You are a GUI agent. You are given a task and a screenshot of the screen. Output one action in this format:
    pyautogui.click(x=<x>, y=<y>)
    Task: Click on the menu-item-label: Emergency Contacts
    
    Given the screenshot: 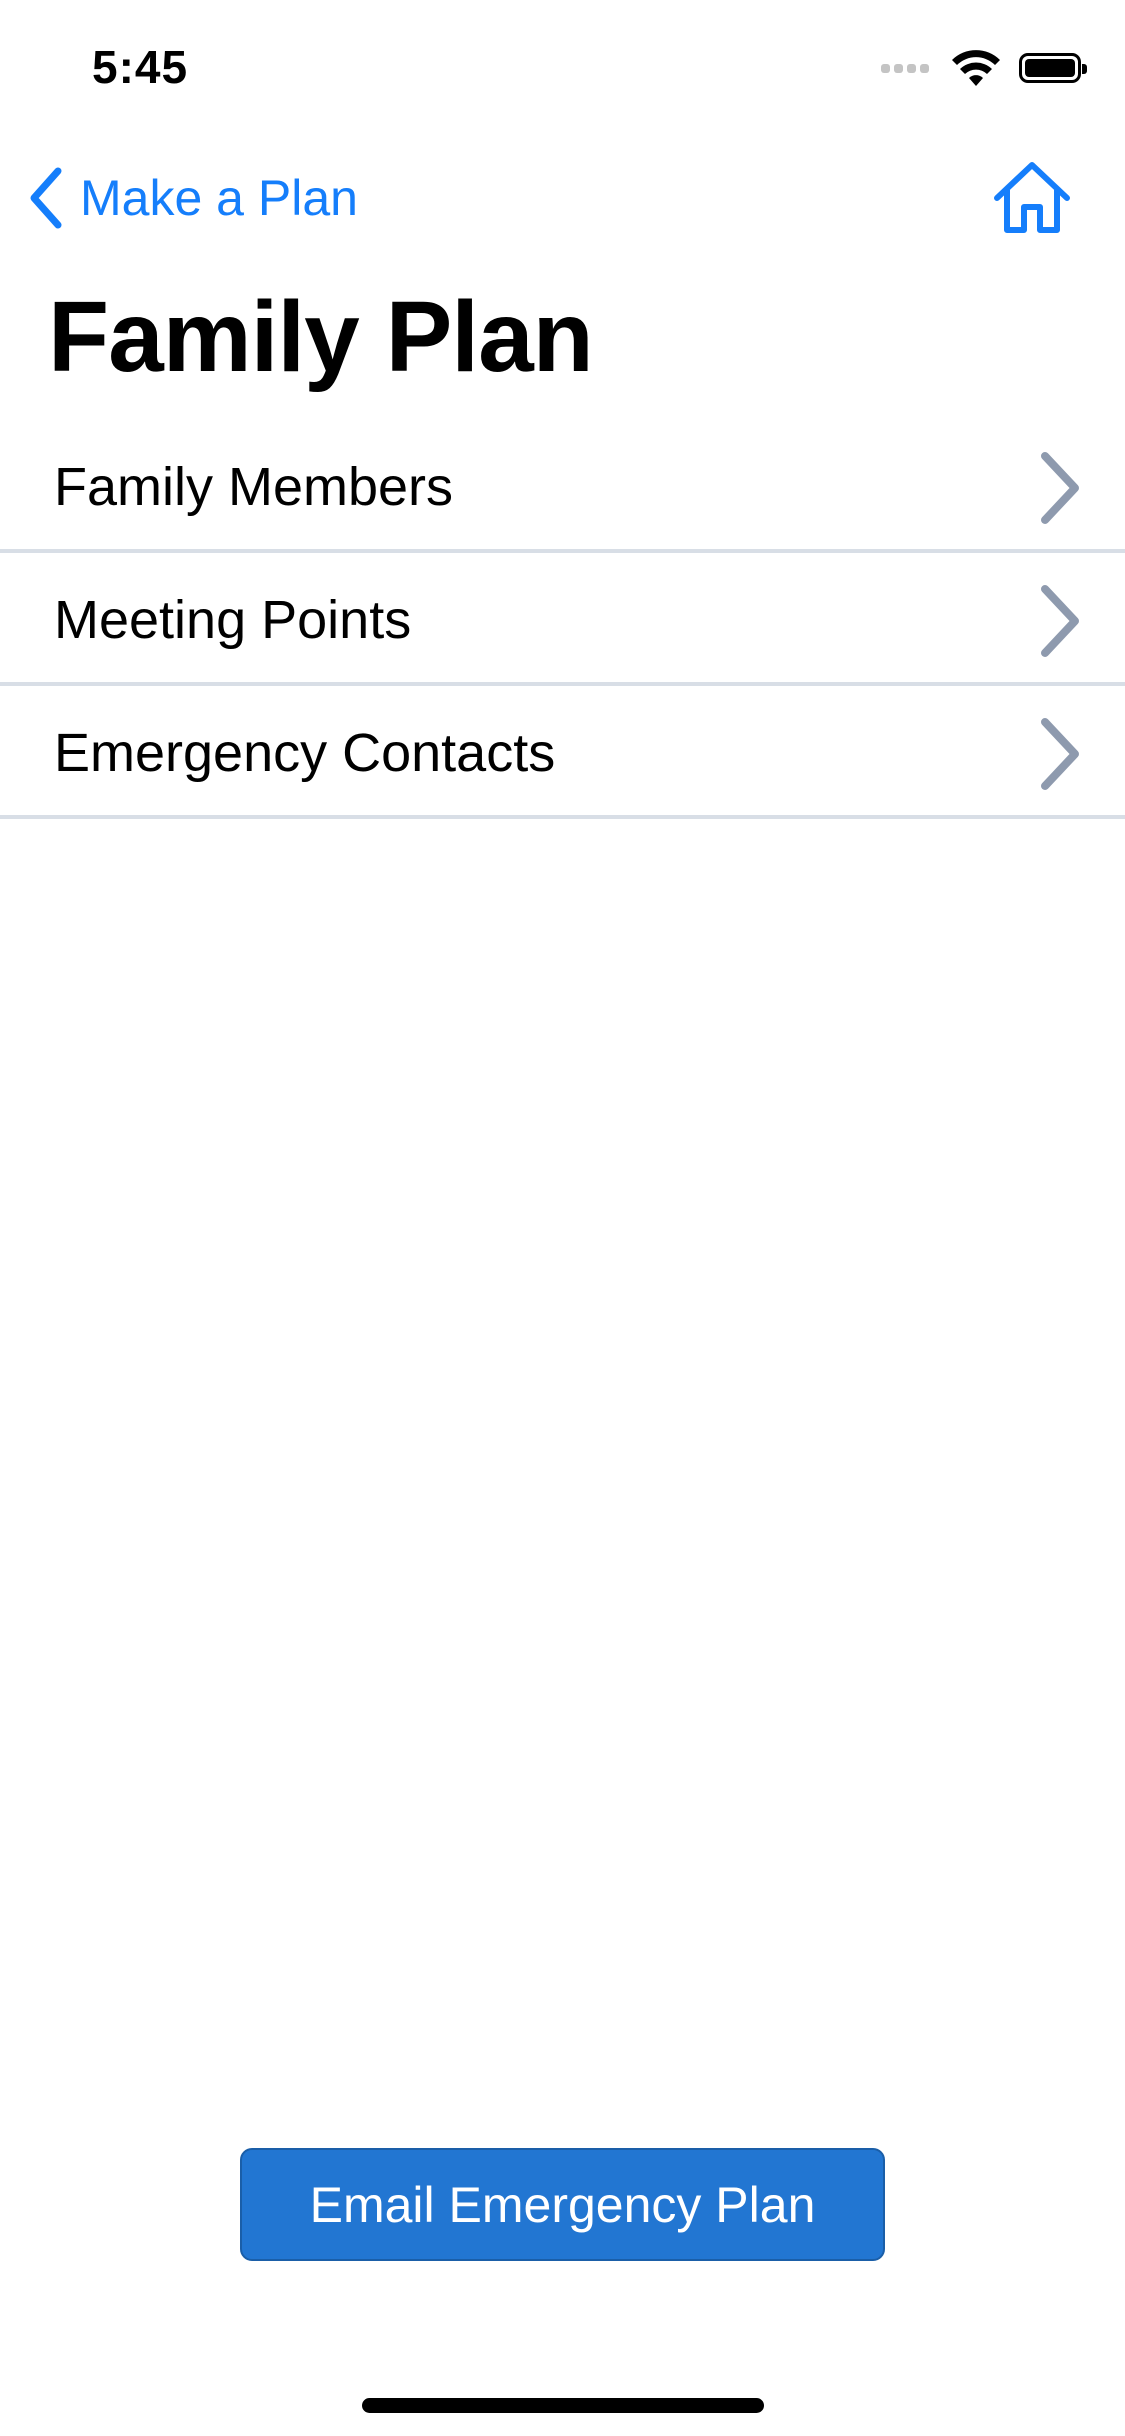 What is the action you would take?
    pyautogui.click(x=305, y=753)
    